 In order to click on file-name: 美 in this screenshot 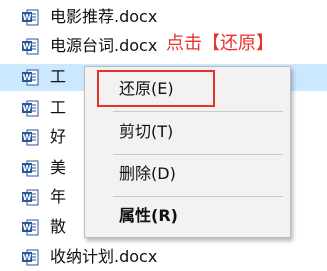, I will do `click(58, 167)`.